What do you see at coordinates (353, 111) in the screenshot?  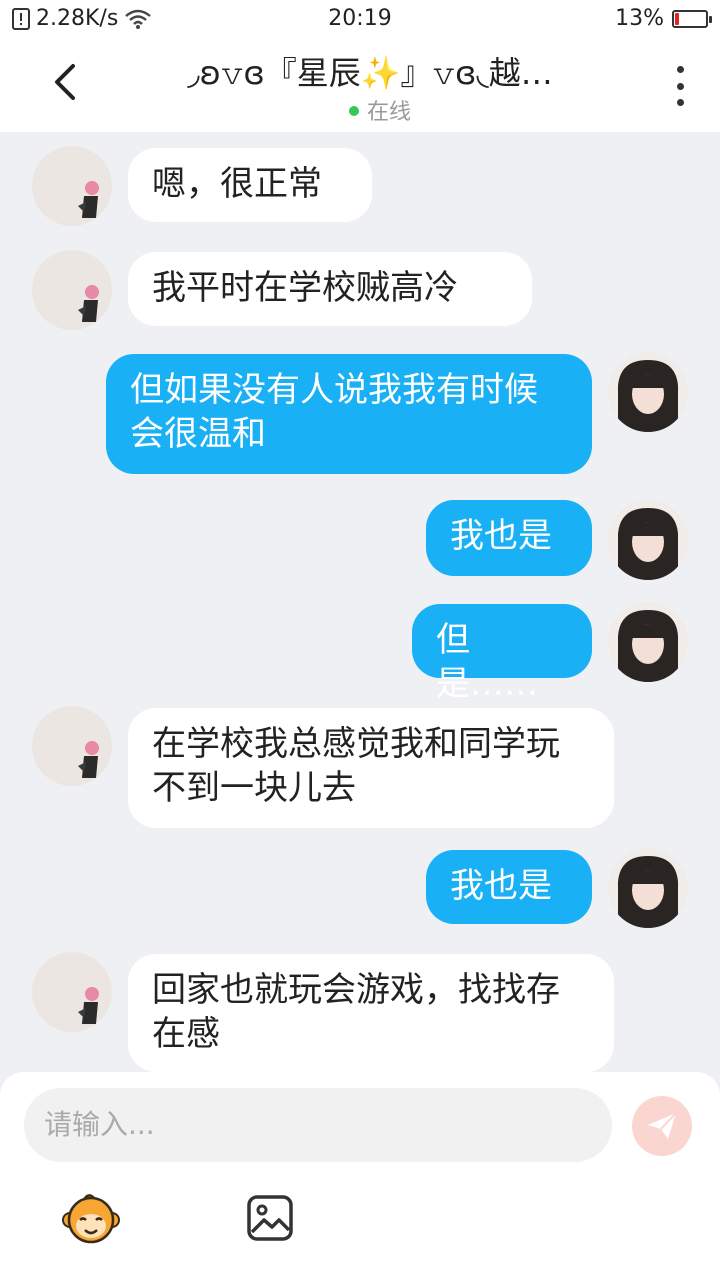 I see `online-dot-icon` at bounding box center [353, 111].